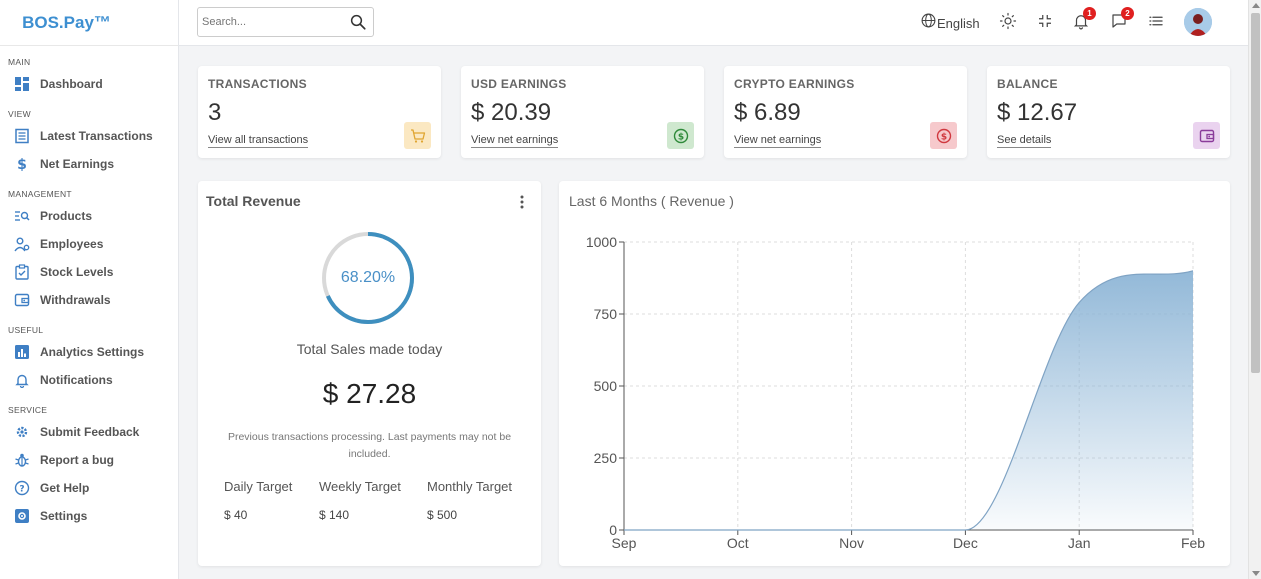 The height and width of the screenshot is (579, 1261). I want to click on page-scrollbar, so click(1254, 289).